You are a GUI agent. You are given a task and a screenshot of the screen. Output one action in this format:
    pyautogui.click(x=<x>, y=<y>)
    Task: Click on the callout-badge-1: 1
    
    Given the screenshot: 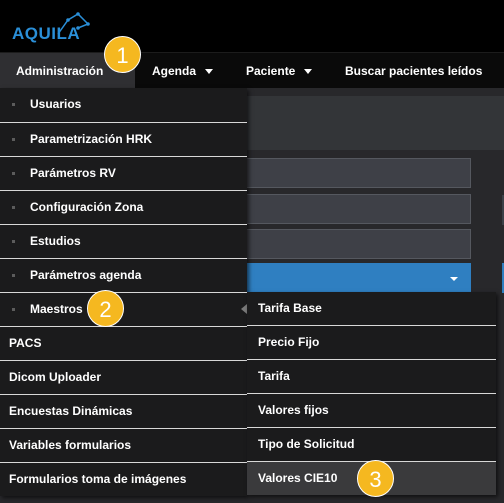 What is the action you would take?
    pyautogui.click(x=122, y=54)
    